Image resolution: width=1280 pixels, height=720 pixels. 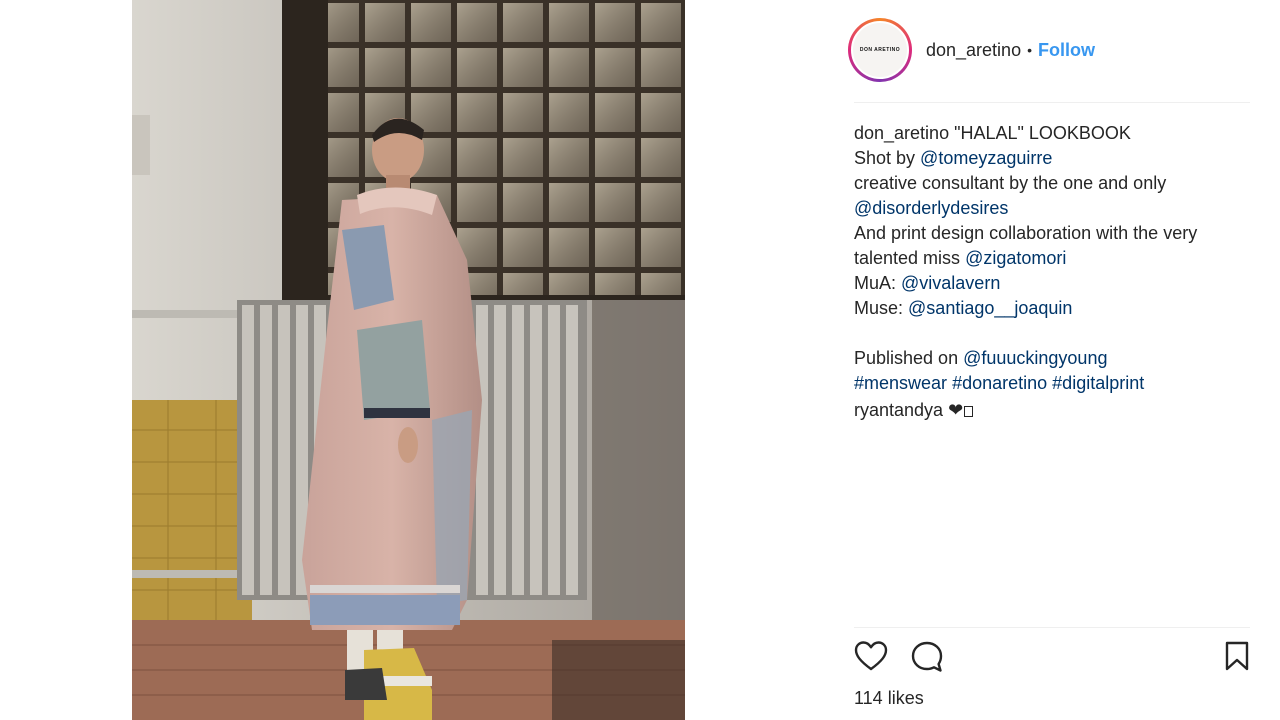 What do you see at coordinates (1052, 283) in the screenshot?
I see `caption-line-mua: MuA: @vivalavern` at bounding box center [1052, 283].